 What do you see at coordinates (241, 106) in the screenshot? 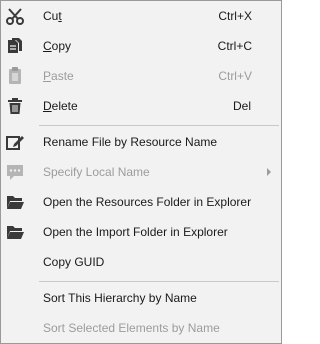
I see `shortcut-label: Del` at bounding box center [241, 106].